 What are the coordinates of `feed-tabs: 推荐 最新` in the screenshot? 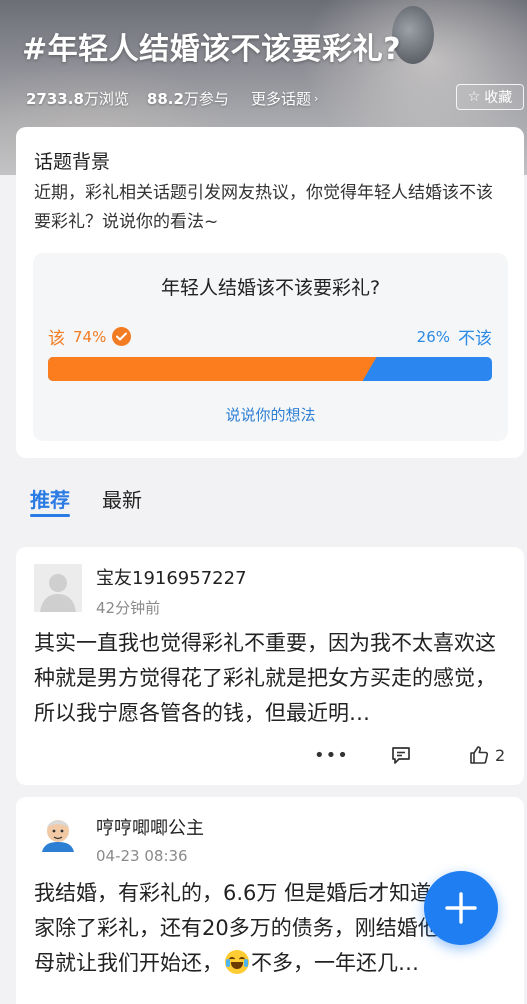 It's located at (102, 500).